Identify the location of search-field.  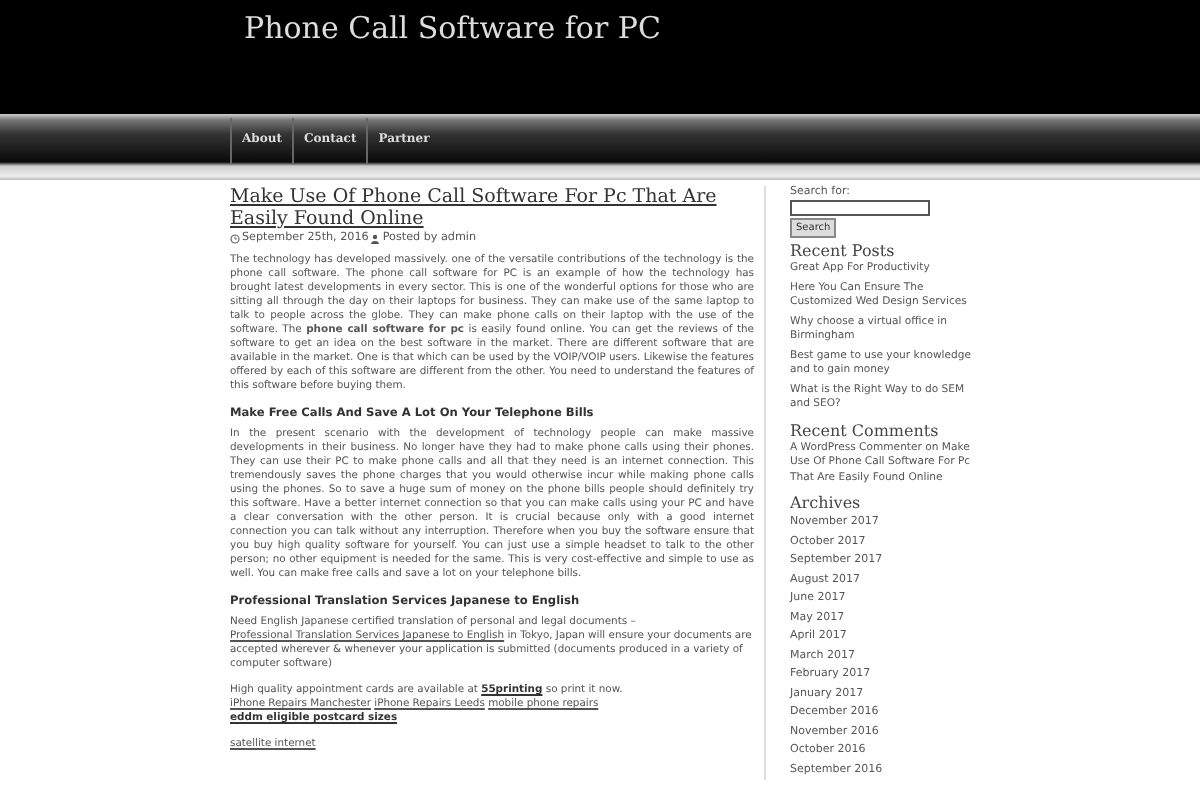
(860, 208).